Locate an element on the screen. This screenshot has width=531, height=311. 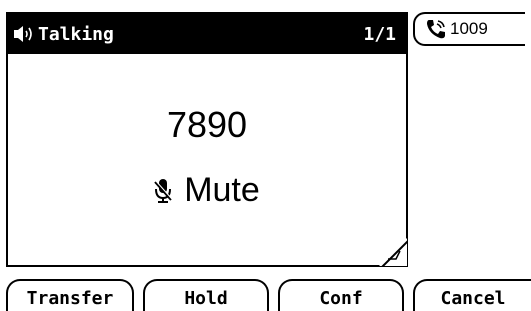
hold-button: Hold is located at coordinates (206, 295).